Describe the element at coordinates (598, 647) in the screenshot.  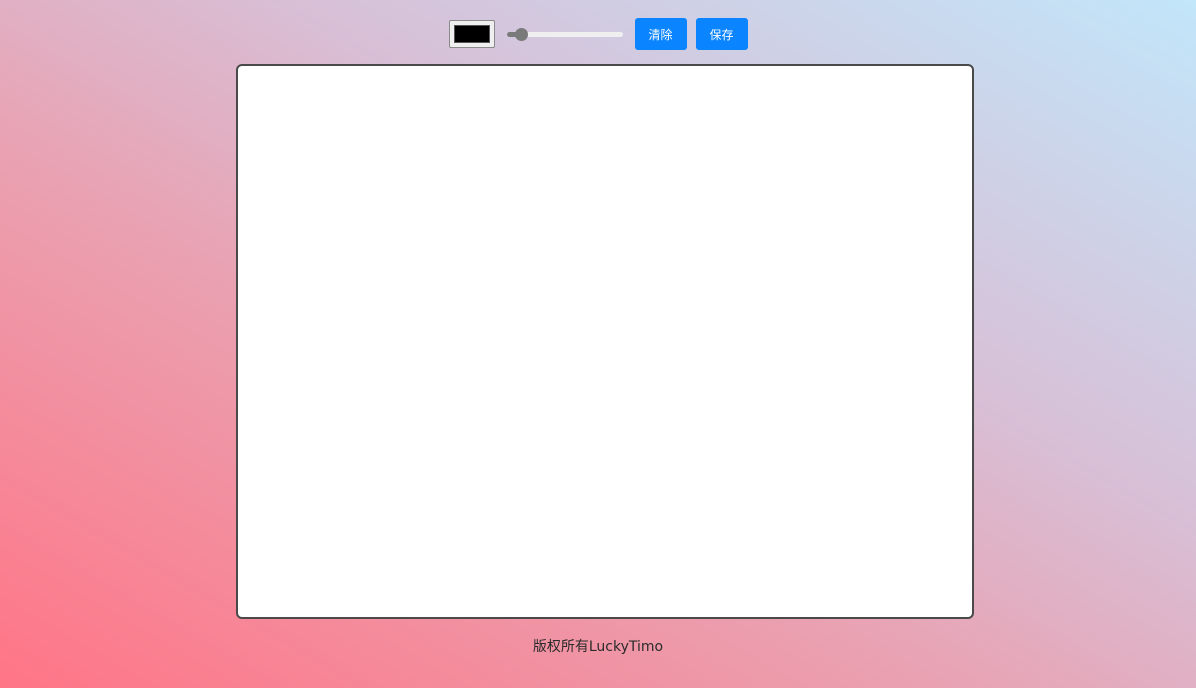
I see `copyright-footer: 版权所有LuckyTimo` at that location.